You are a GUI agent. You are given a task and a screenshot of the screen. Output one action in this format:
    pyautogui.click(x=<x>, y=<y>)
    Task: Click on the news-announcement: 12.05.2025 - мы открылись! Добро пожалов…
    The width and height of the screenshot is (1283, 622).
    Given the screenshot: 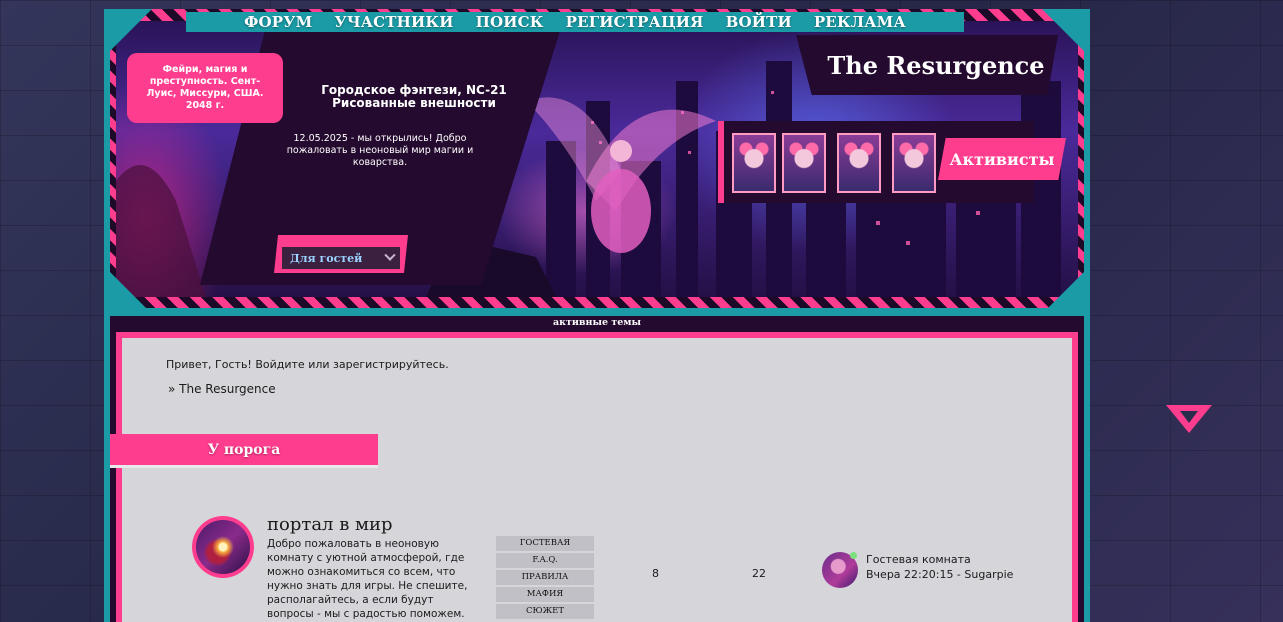 What is the action you would take?
    pyautogui.click(x=380, y=150)
    